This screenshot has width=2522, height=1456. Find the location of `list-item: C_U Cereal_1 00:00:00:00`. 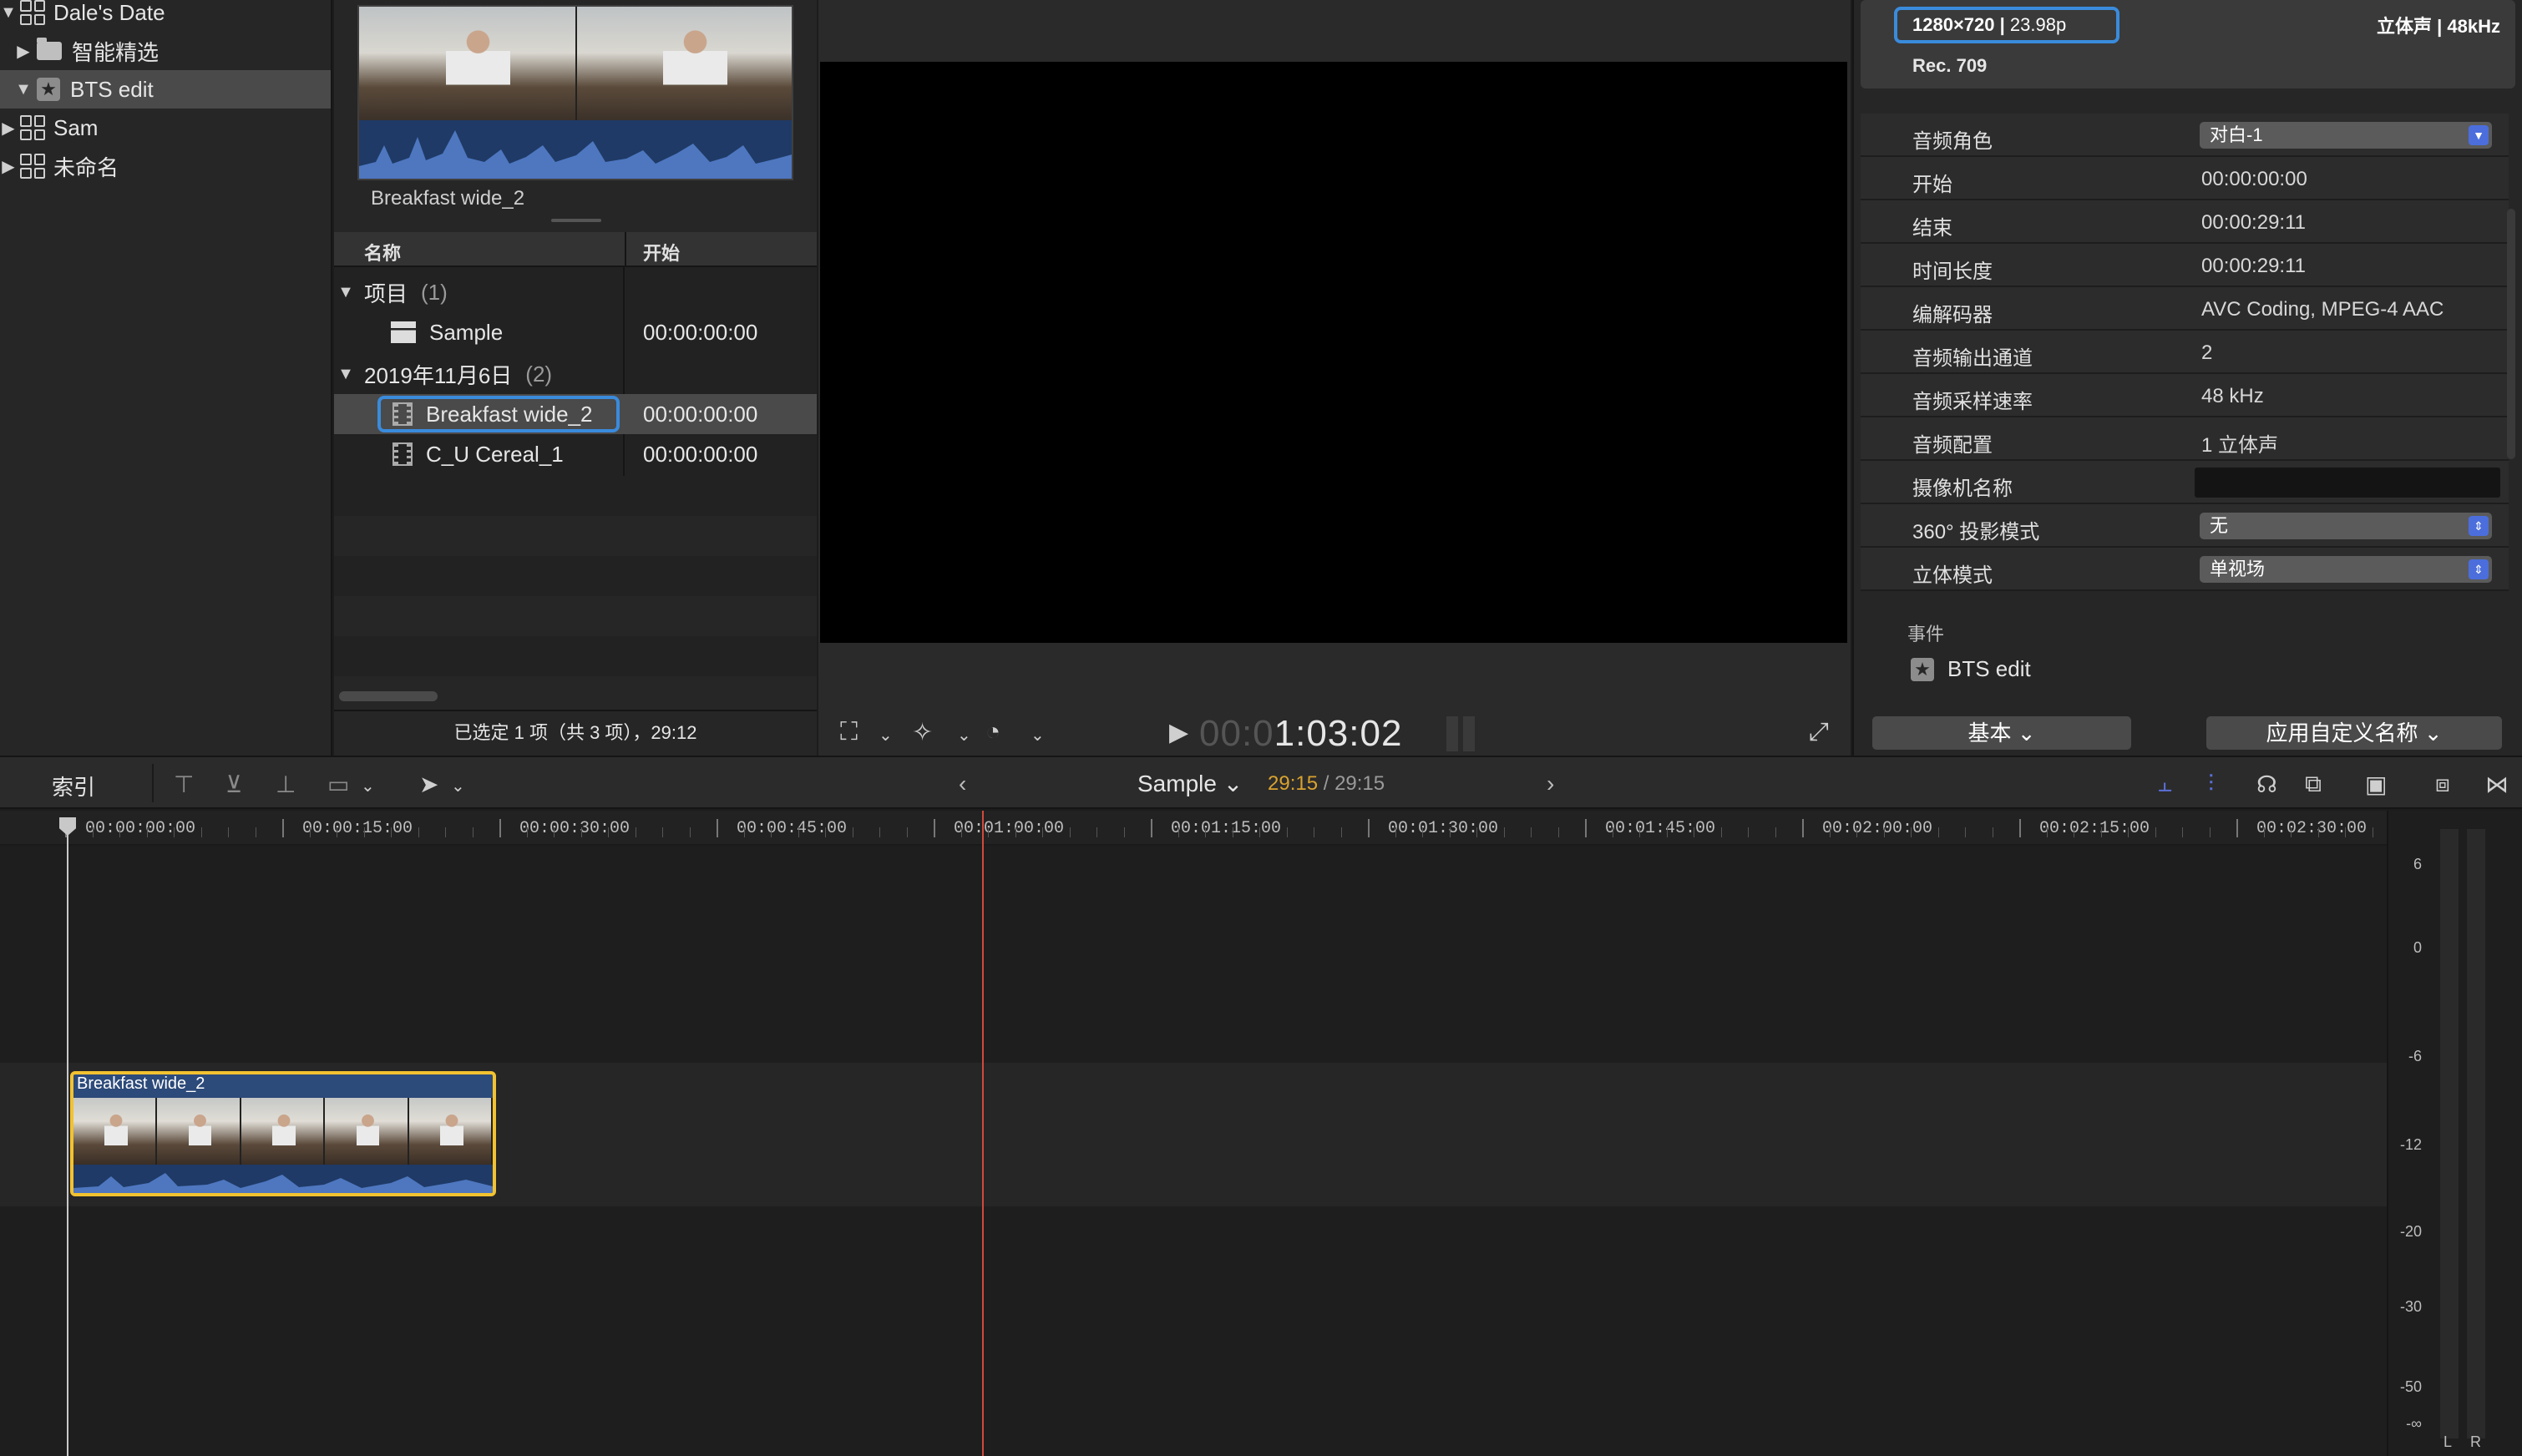

list-item: C_U Cereal_1 00:00:00:00 is located at coordinates (575, 454).